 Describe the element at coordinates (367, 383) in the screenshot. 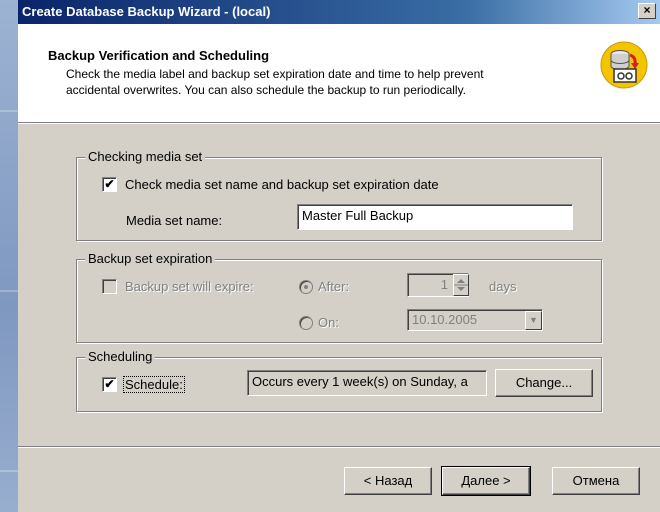

I see `schedule-description-field: Occurs every 1 week(s) on Sunday, a` at that location.